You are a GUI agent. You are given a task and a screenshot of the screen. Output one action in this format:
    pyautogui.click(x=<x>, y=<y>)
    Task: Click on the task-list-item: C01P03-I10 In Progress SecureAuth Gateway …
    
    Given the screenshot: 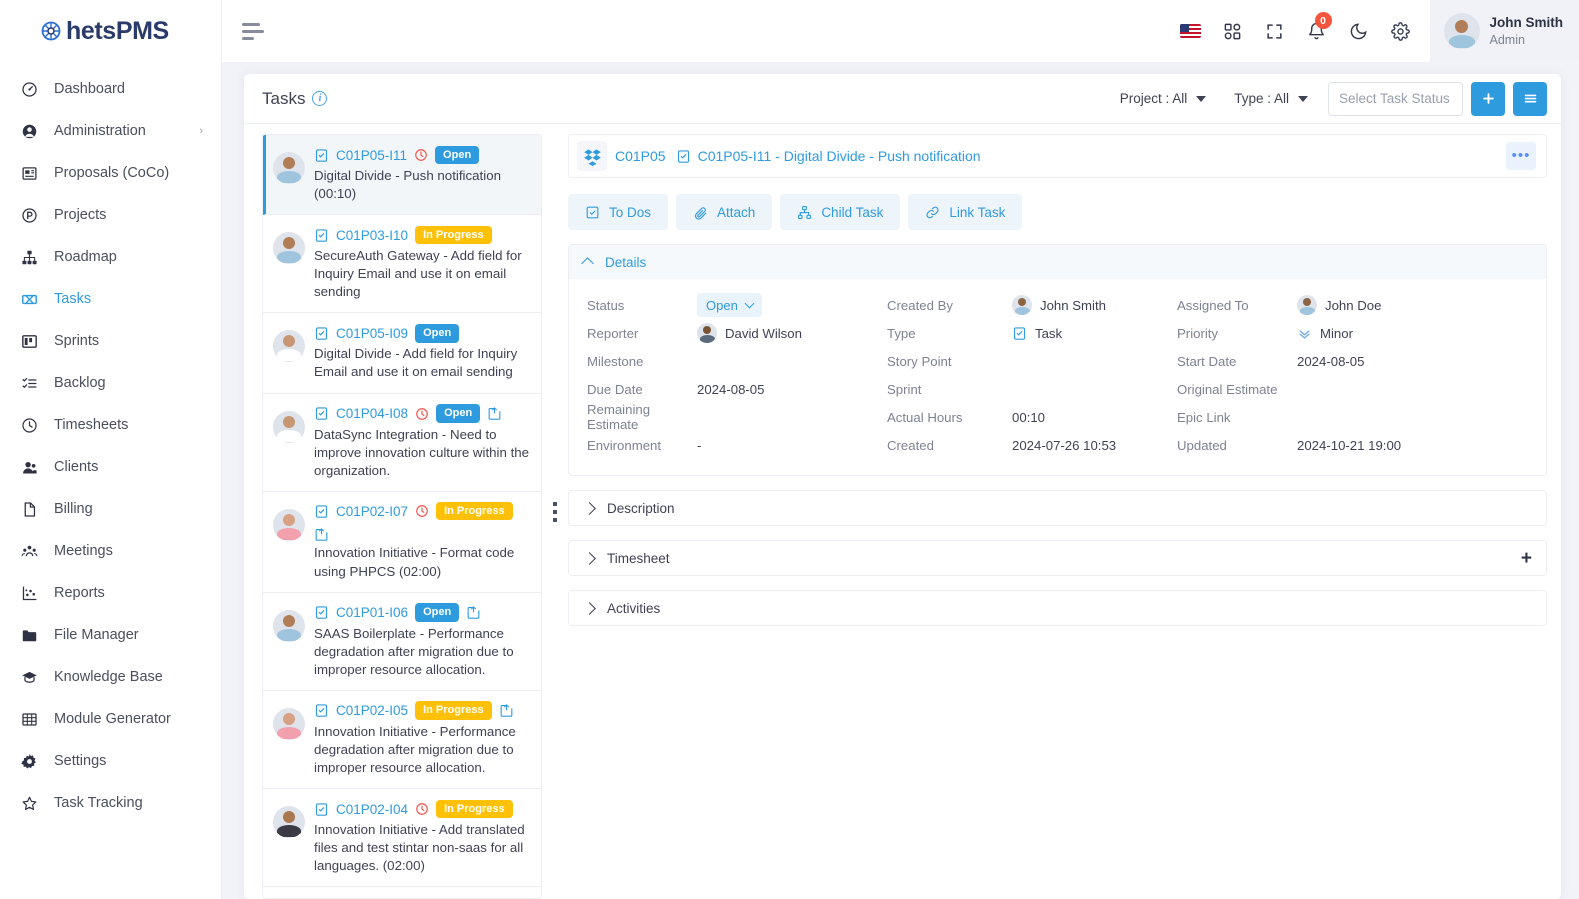 What is the action you would take?
    pyautogui.click(x=402, y=264)
    